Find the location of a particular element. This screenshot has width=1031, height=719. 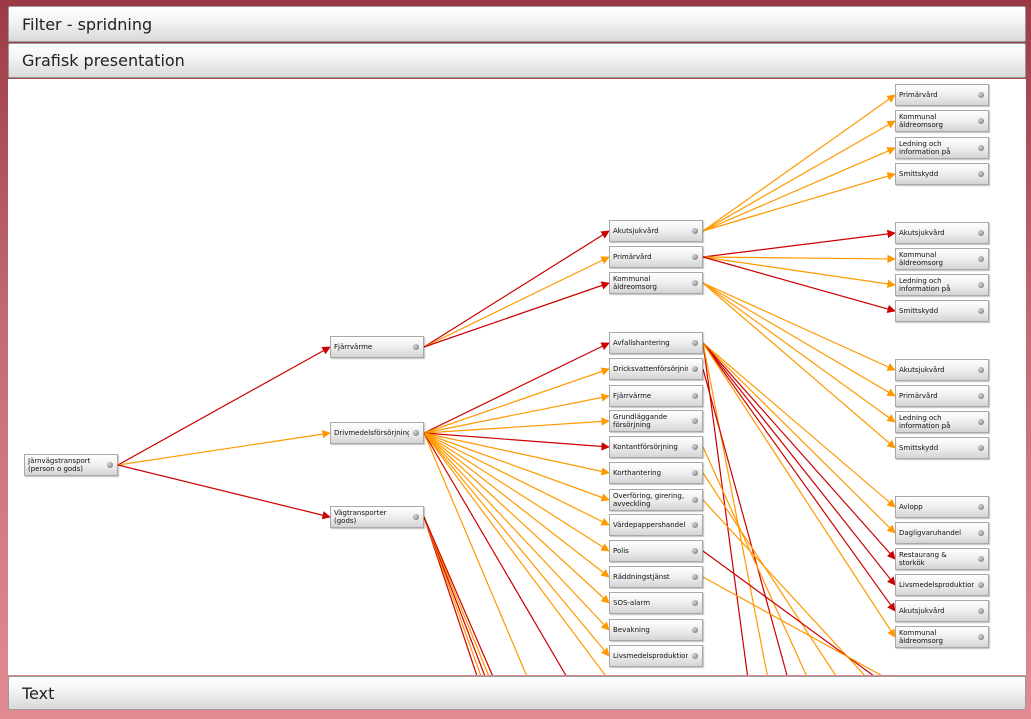

node-label: Akutsjukvård is located at coordinates (922, 233).